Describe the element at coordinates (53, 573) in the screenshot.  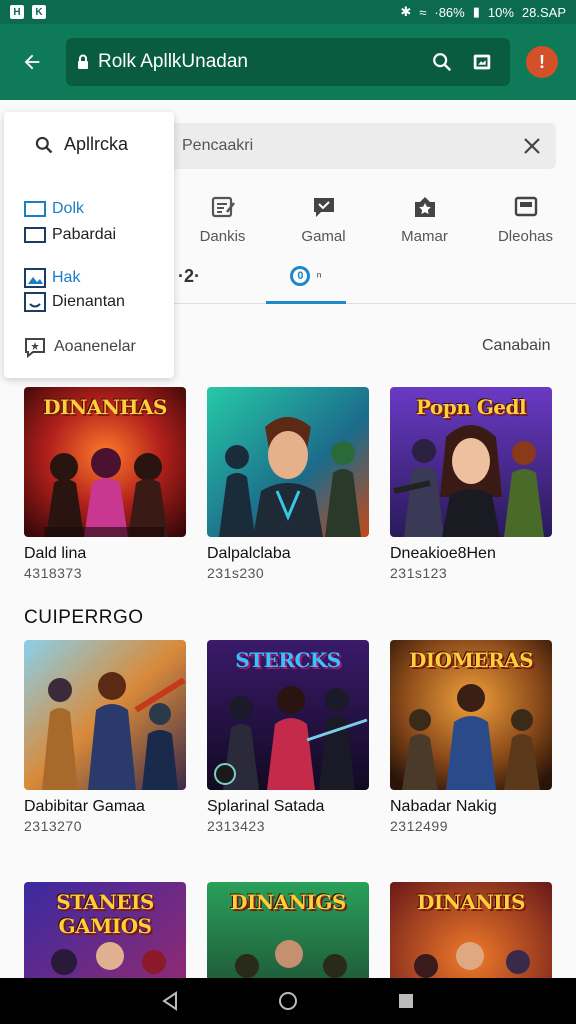
I see `game-count: 4318373` at that location.